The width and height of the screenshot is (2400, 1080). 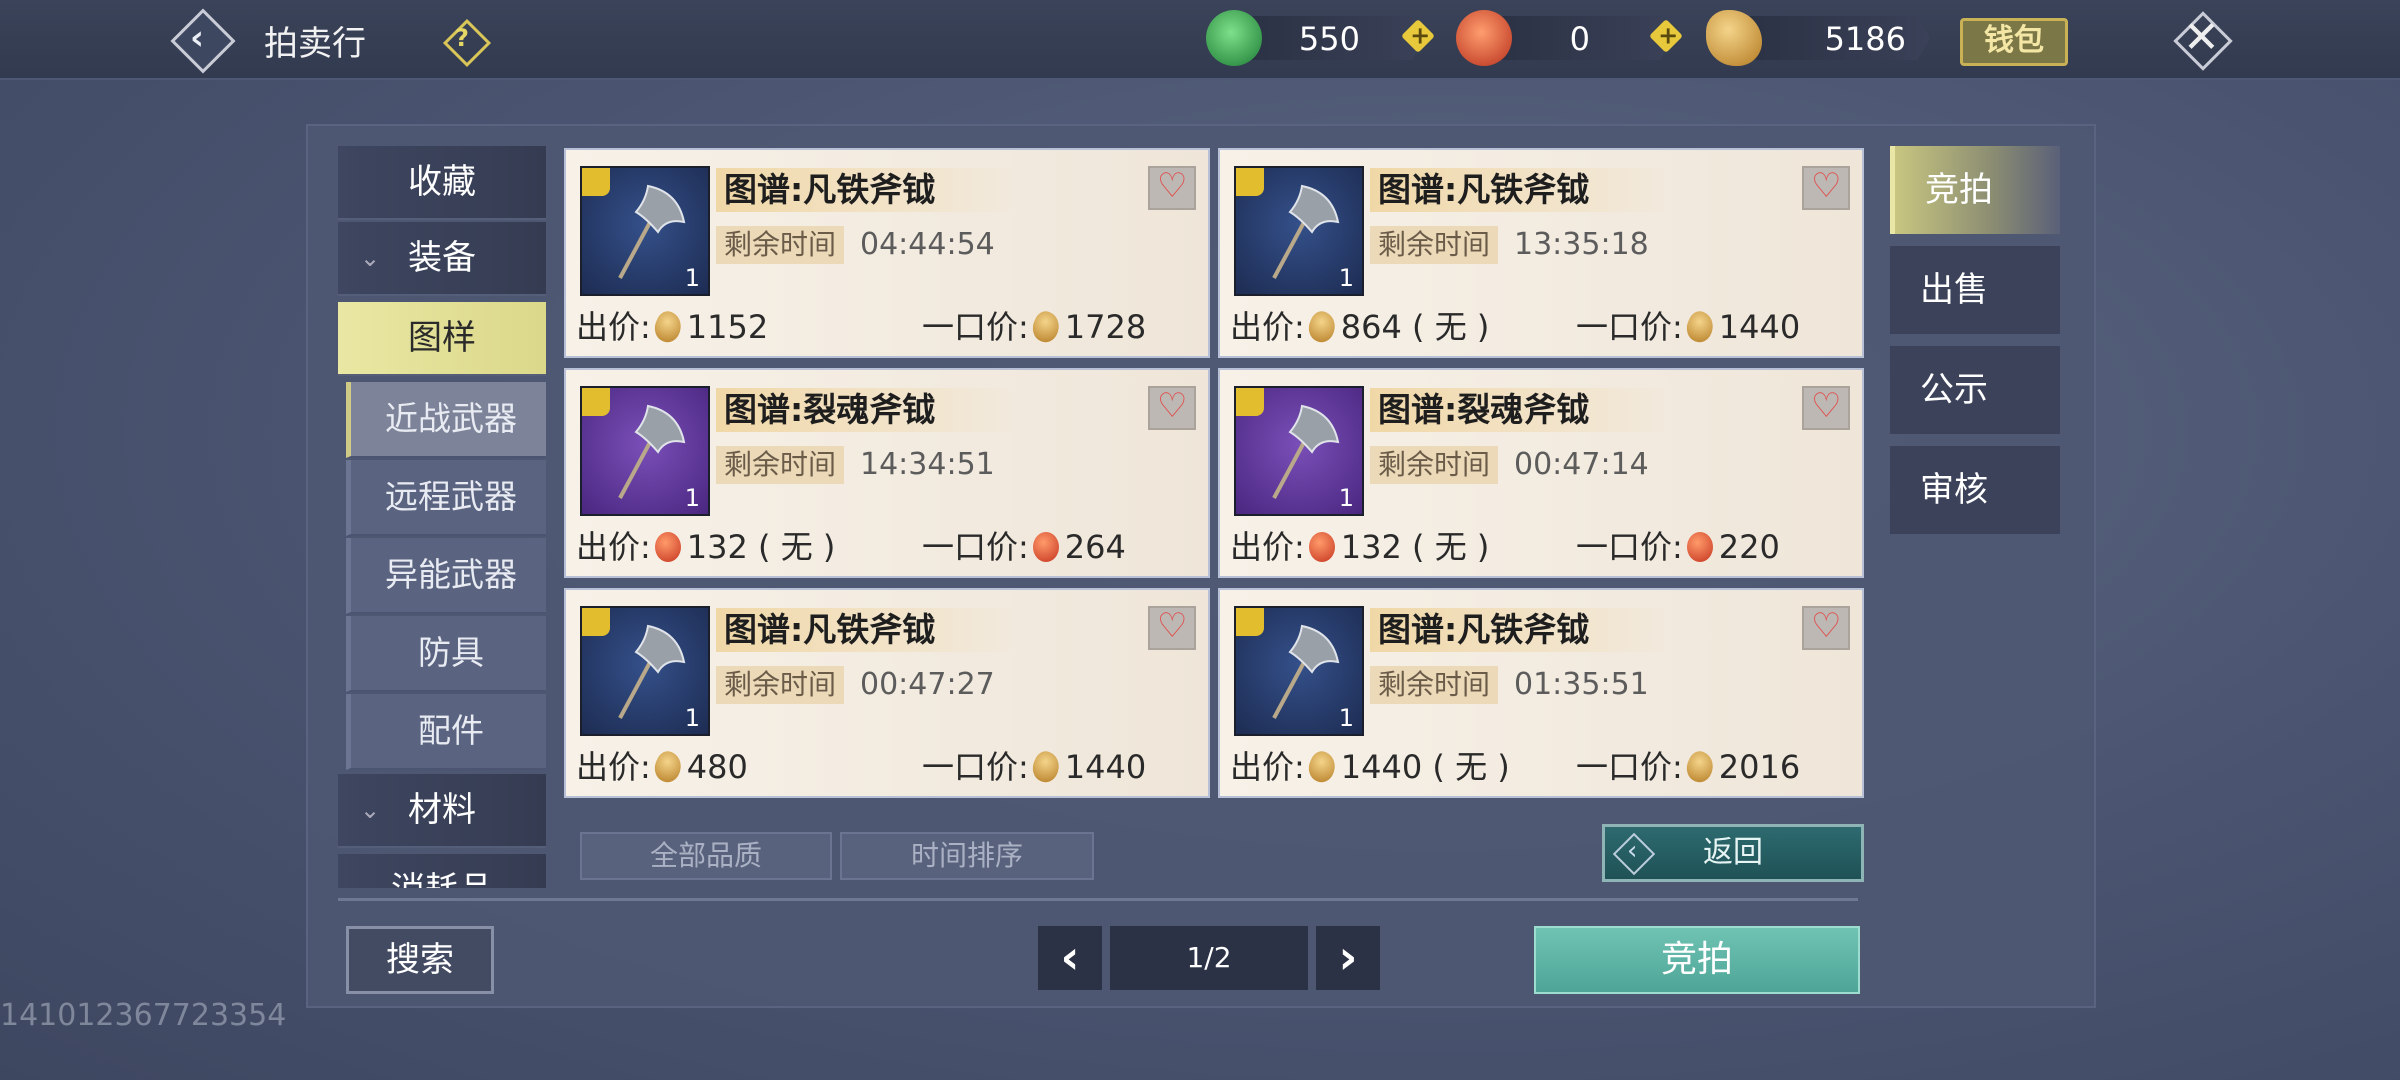 What do you see at coordinates (420, 960) in the screenshot?
I see `search-button: 搜索` at bounding box center [420, 960].